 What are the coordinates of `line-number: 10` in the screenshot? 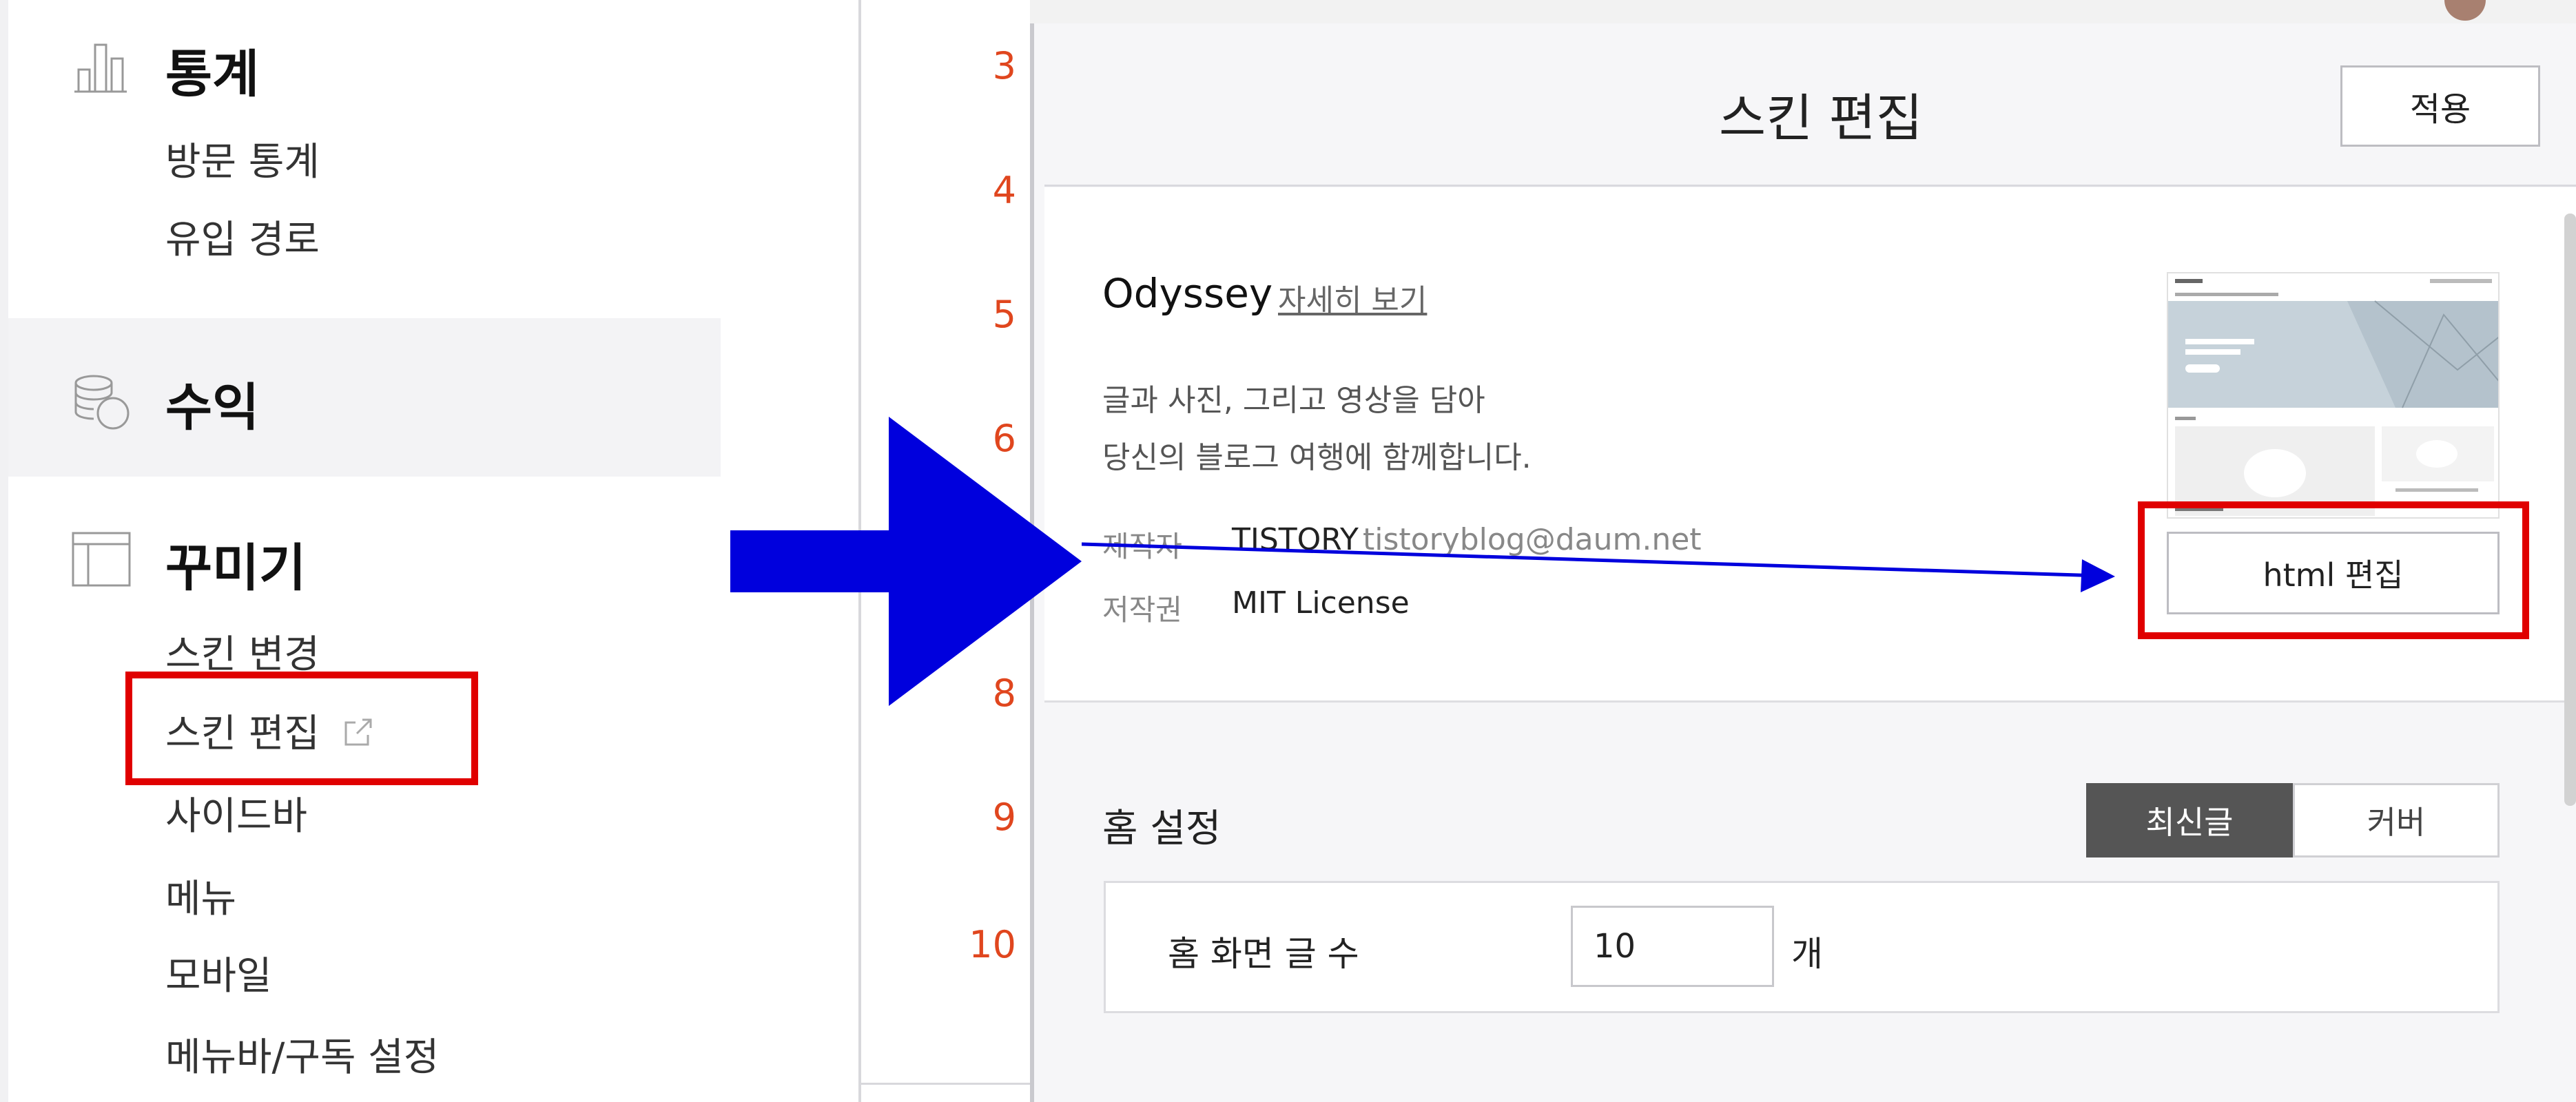 It's located at (992, 944).